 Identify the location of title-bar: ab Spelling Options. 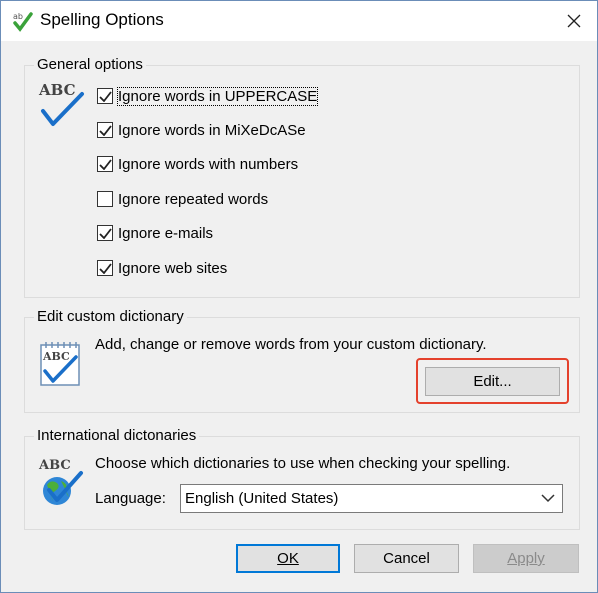
(299, 21).